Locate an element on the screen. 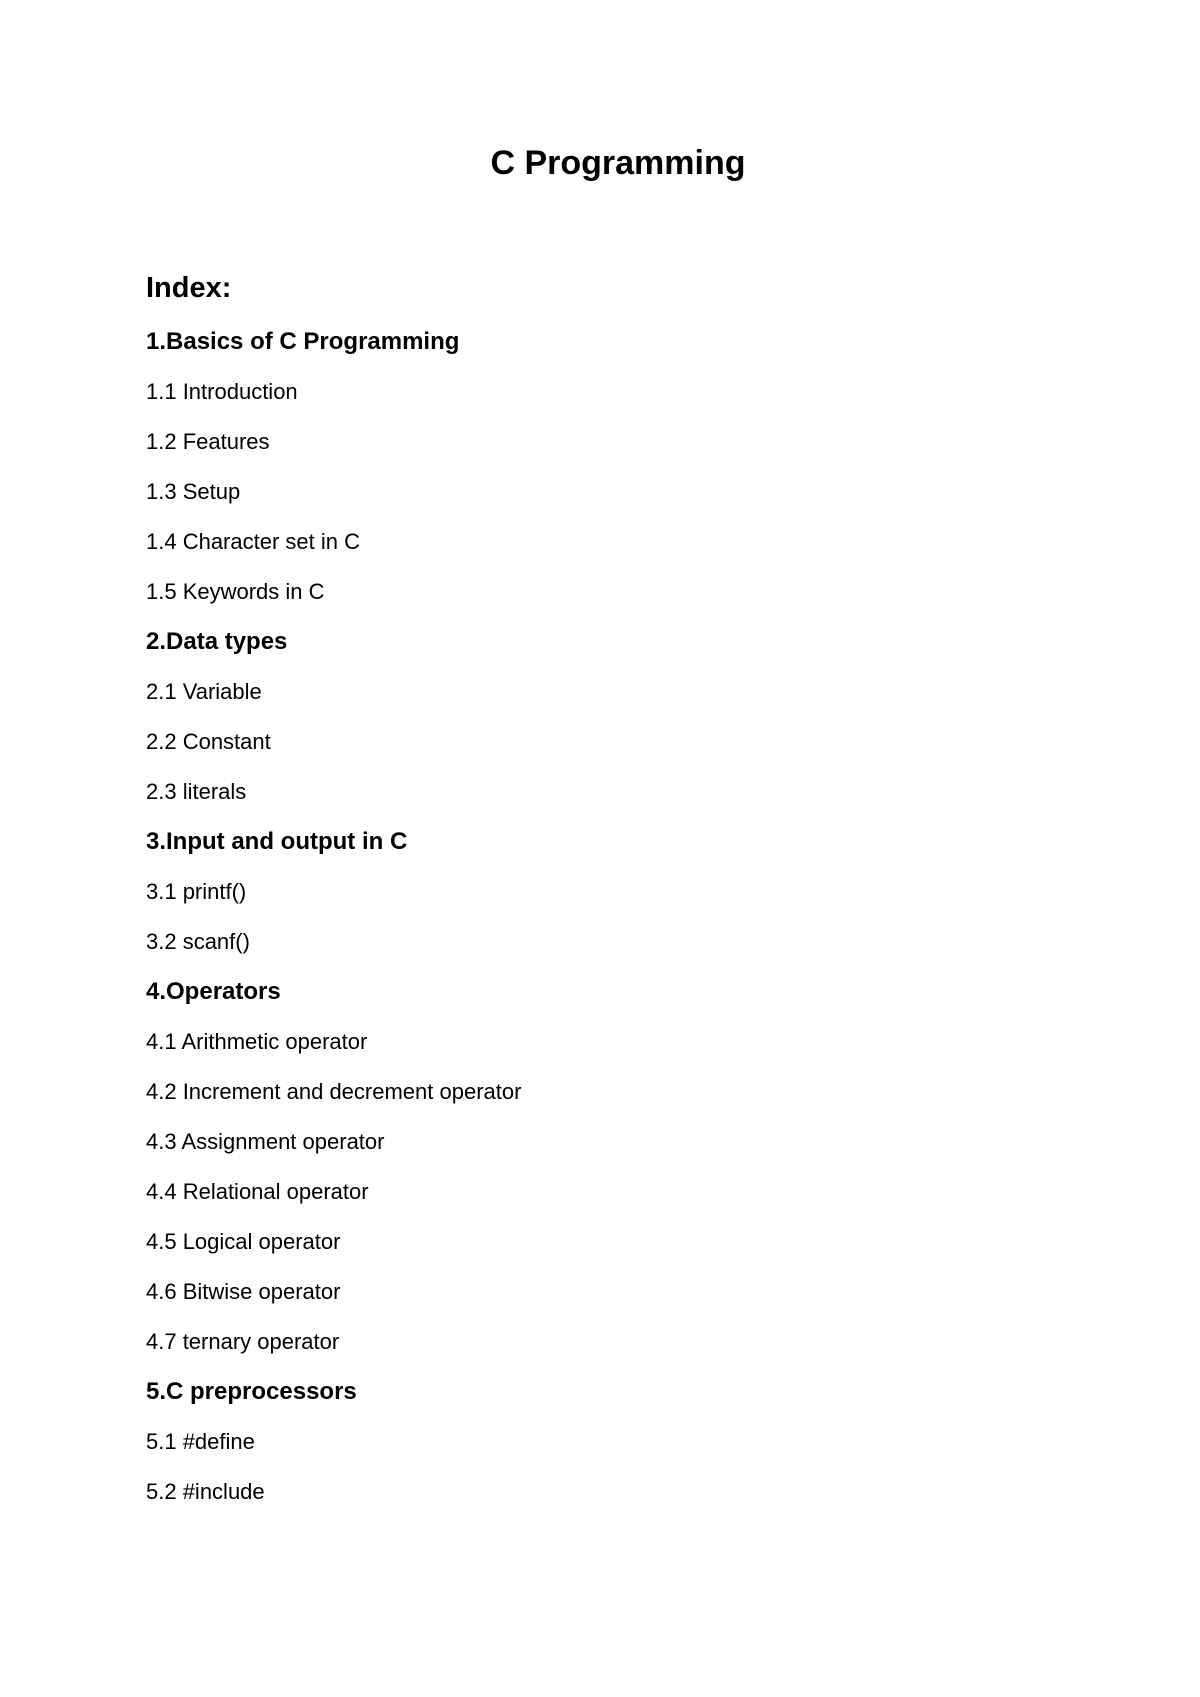 The image size is (1200, 1697). toc-item: 4.2 Increment and decrement operator is located at coordinates (334, 1091).